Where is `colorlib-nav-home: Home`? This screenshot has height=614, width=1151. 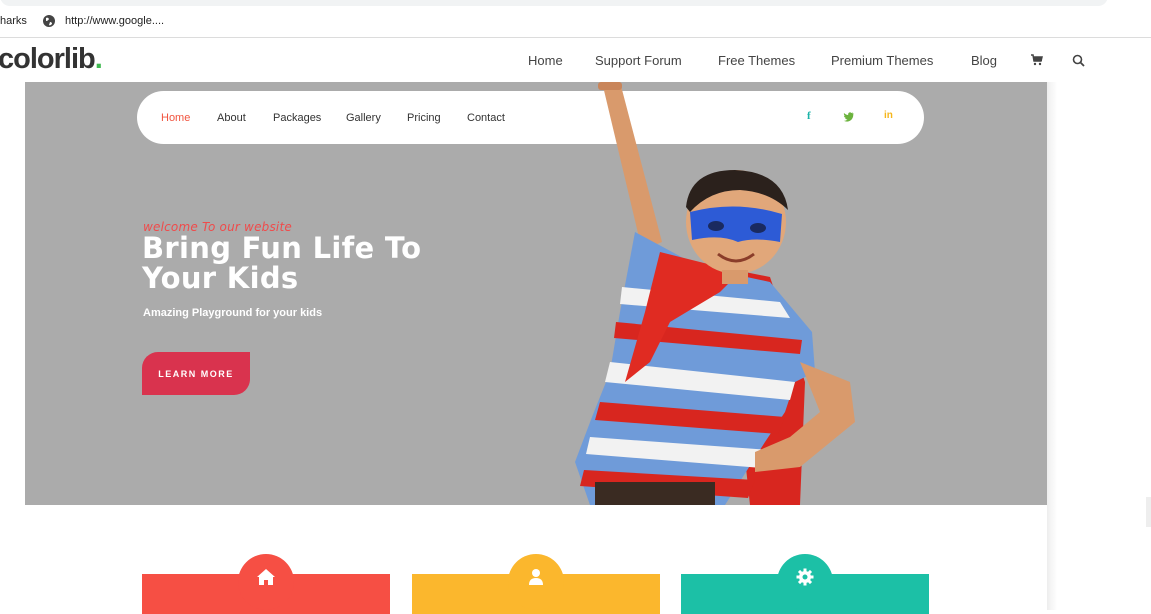 colorlib-nav-home: Home is located at coordinates (545, 60).